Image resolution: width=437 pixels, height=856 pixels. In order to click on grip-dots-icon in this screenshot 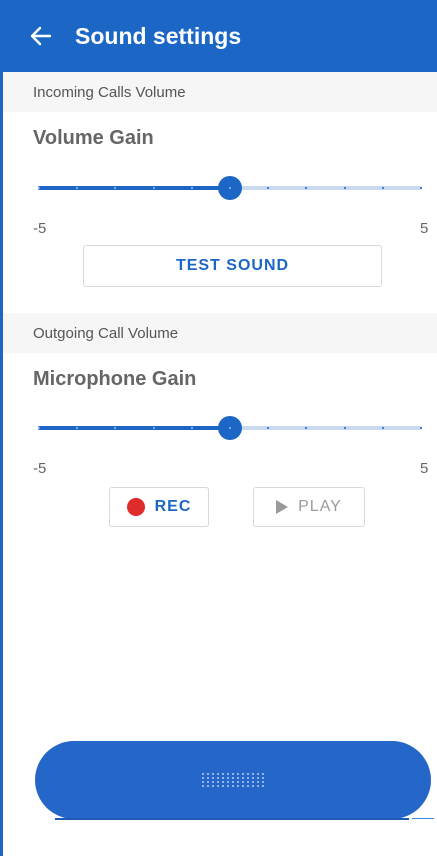, I will do `click(233, 780)`.